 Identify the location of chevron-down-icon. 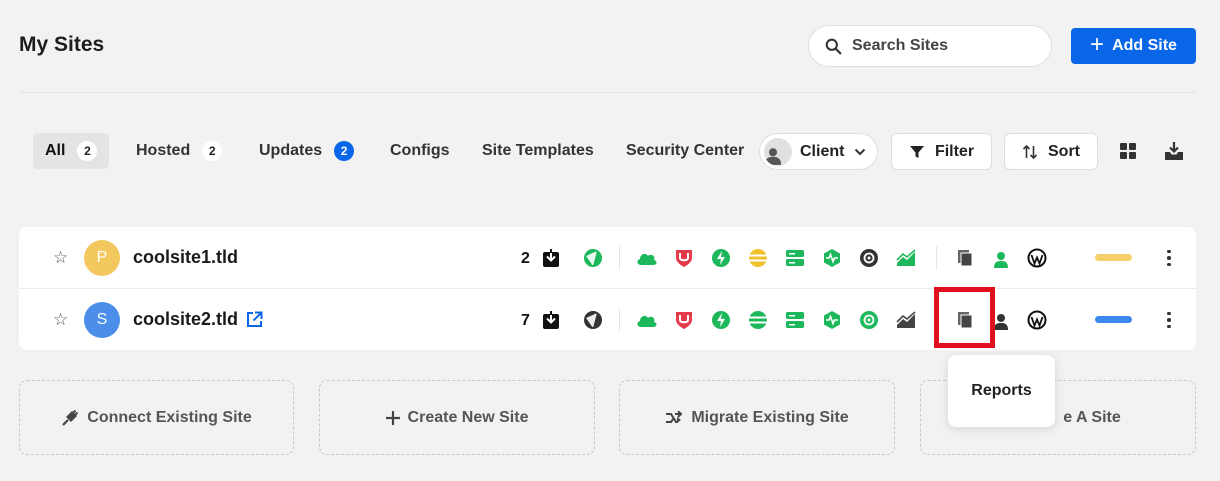
(860, 151).